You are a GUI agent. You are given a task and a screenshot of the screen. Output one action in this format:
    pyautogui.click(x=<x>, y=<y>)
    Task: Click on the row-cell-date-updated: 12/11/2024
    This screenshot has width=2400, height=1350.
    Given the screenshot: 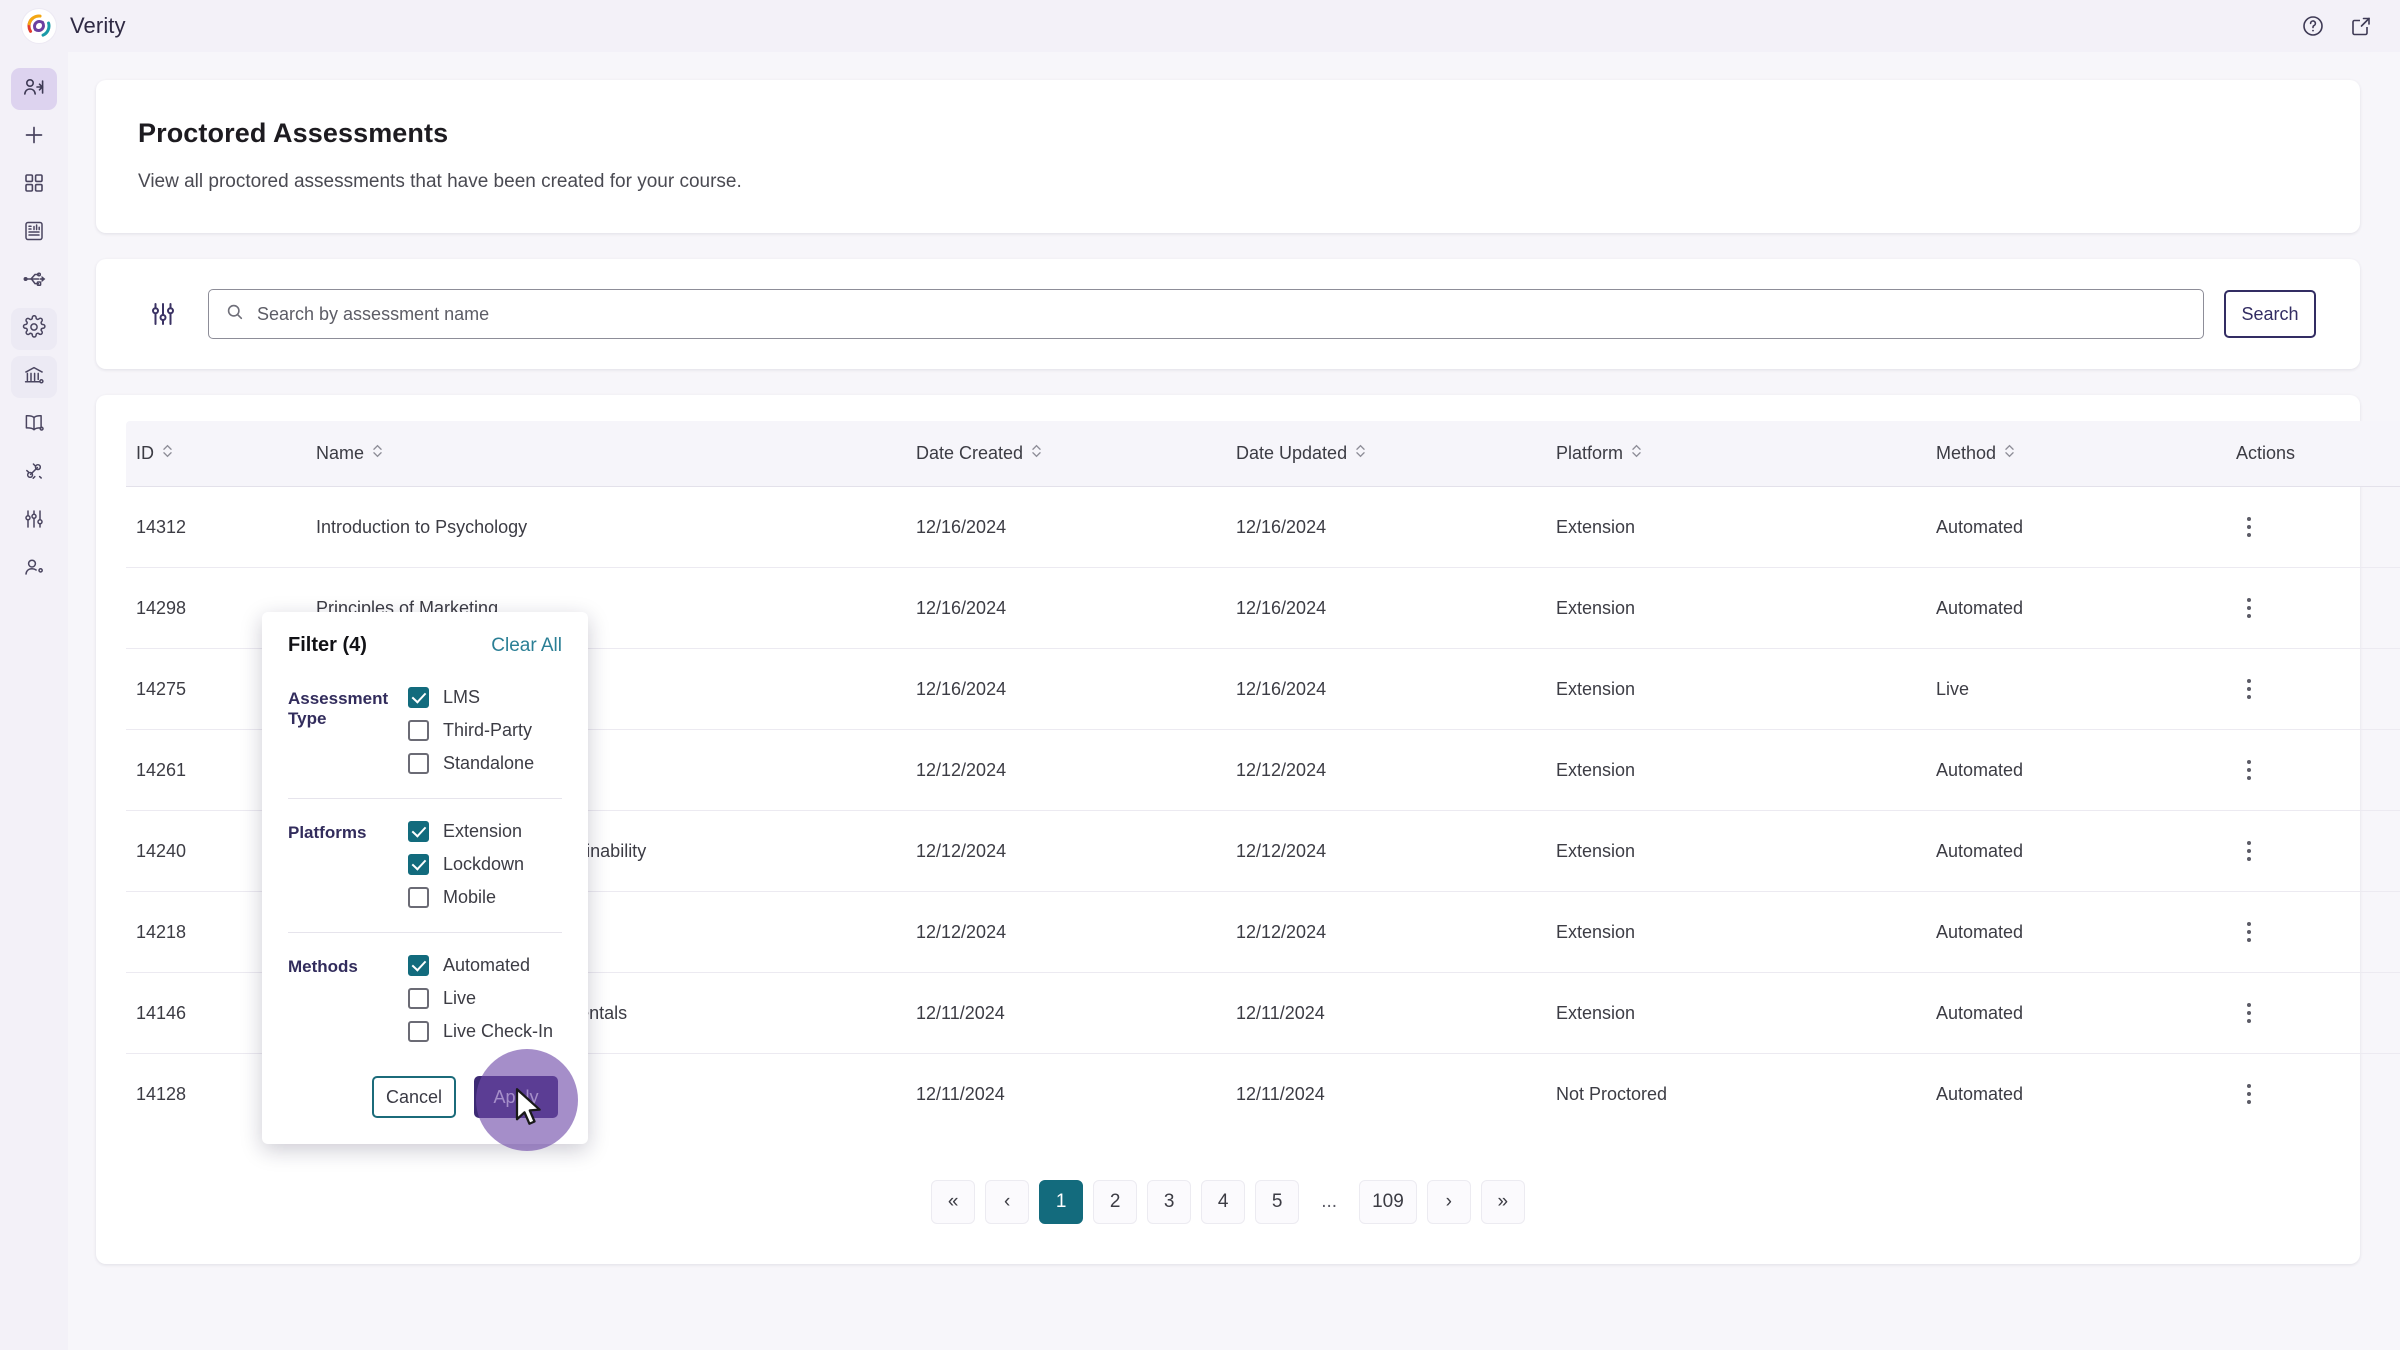 What is the action you would take?
    pyautogui.click(x=1280, y=1093)
    